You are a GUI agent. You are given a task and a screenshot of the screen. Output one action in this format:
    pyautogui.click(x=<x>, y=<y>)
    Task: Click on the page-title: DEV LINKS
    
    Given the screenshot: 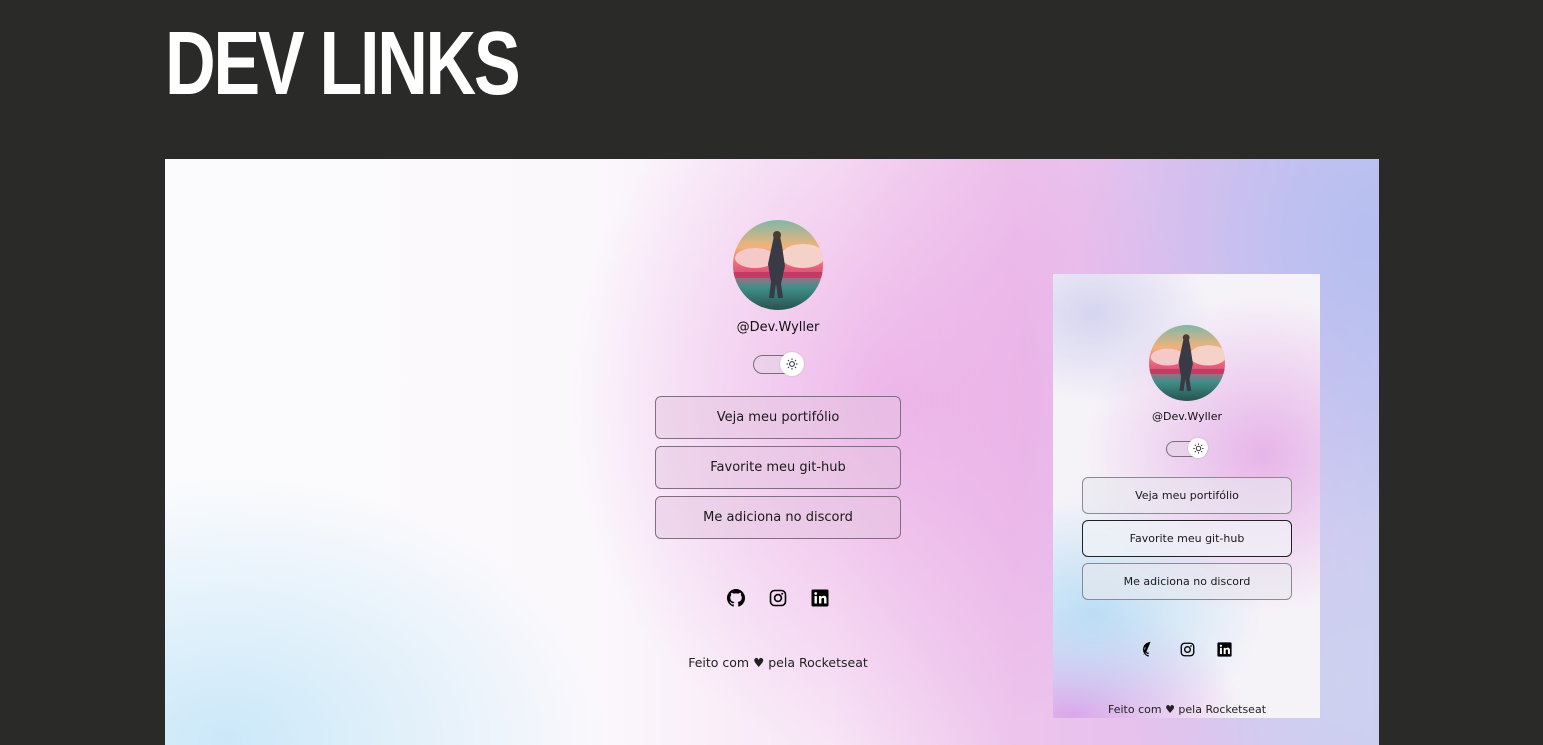 What is the action you would take?
    pyautogui.click(x=343, y=64)
    